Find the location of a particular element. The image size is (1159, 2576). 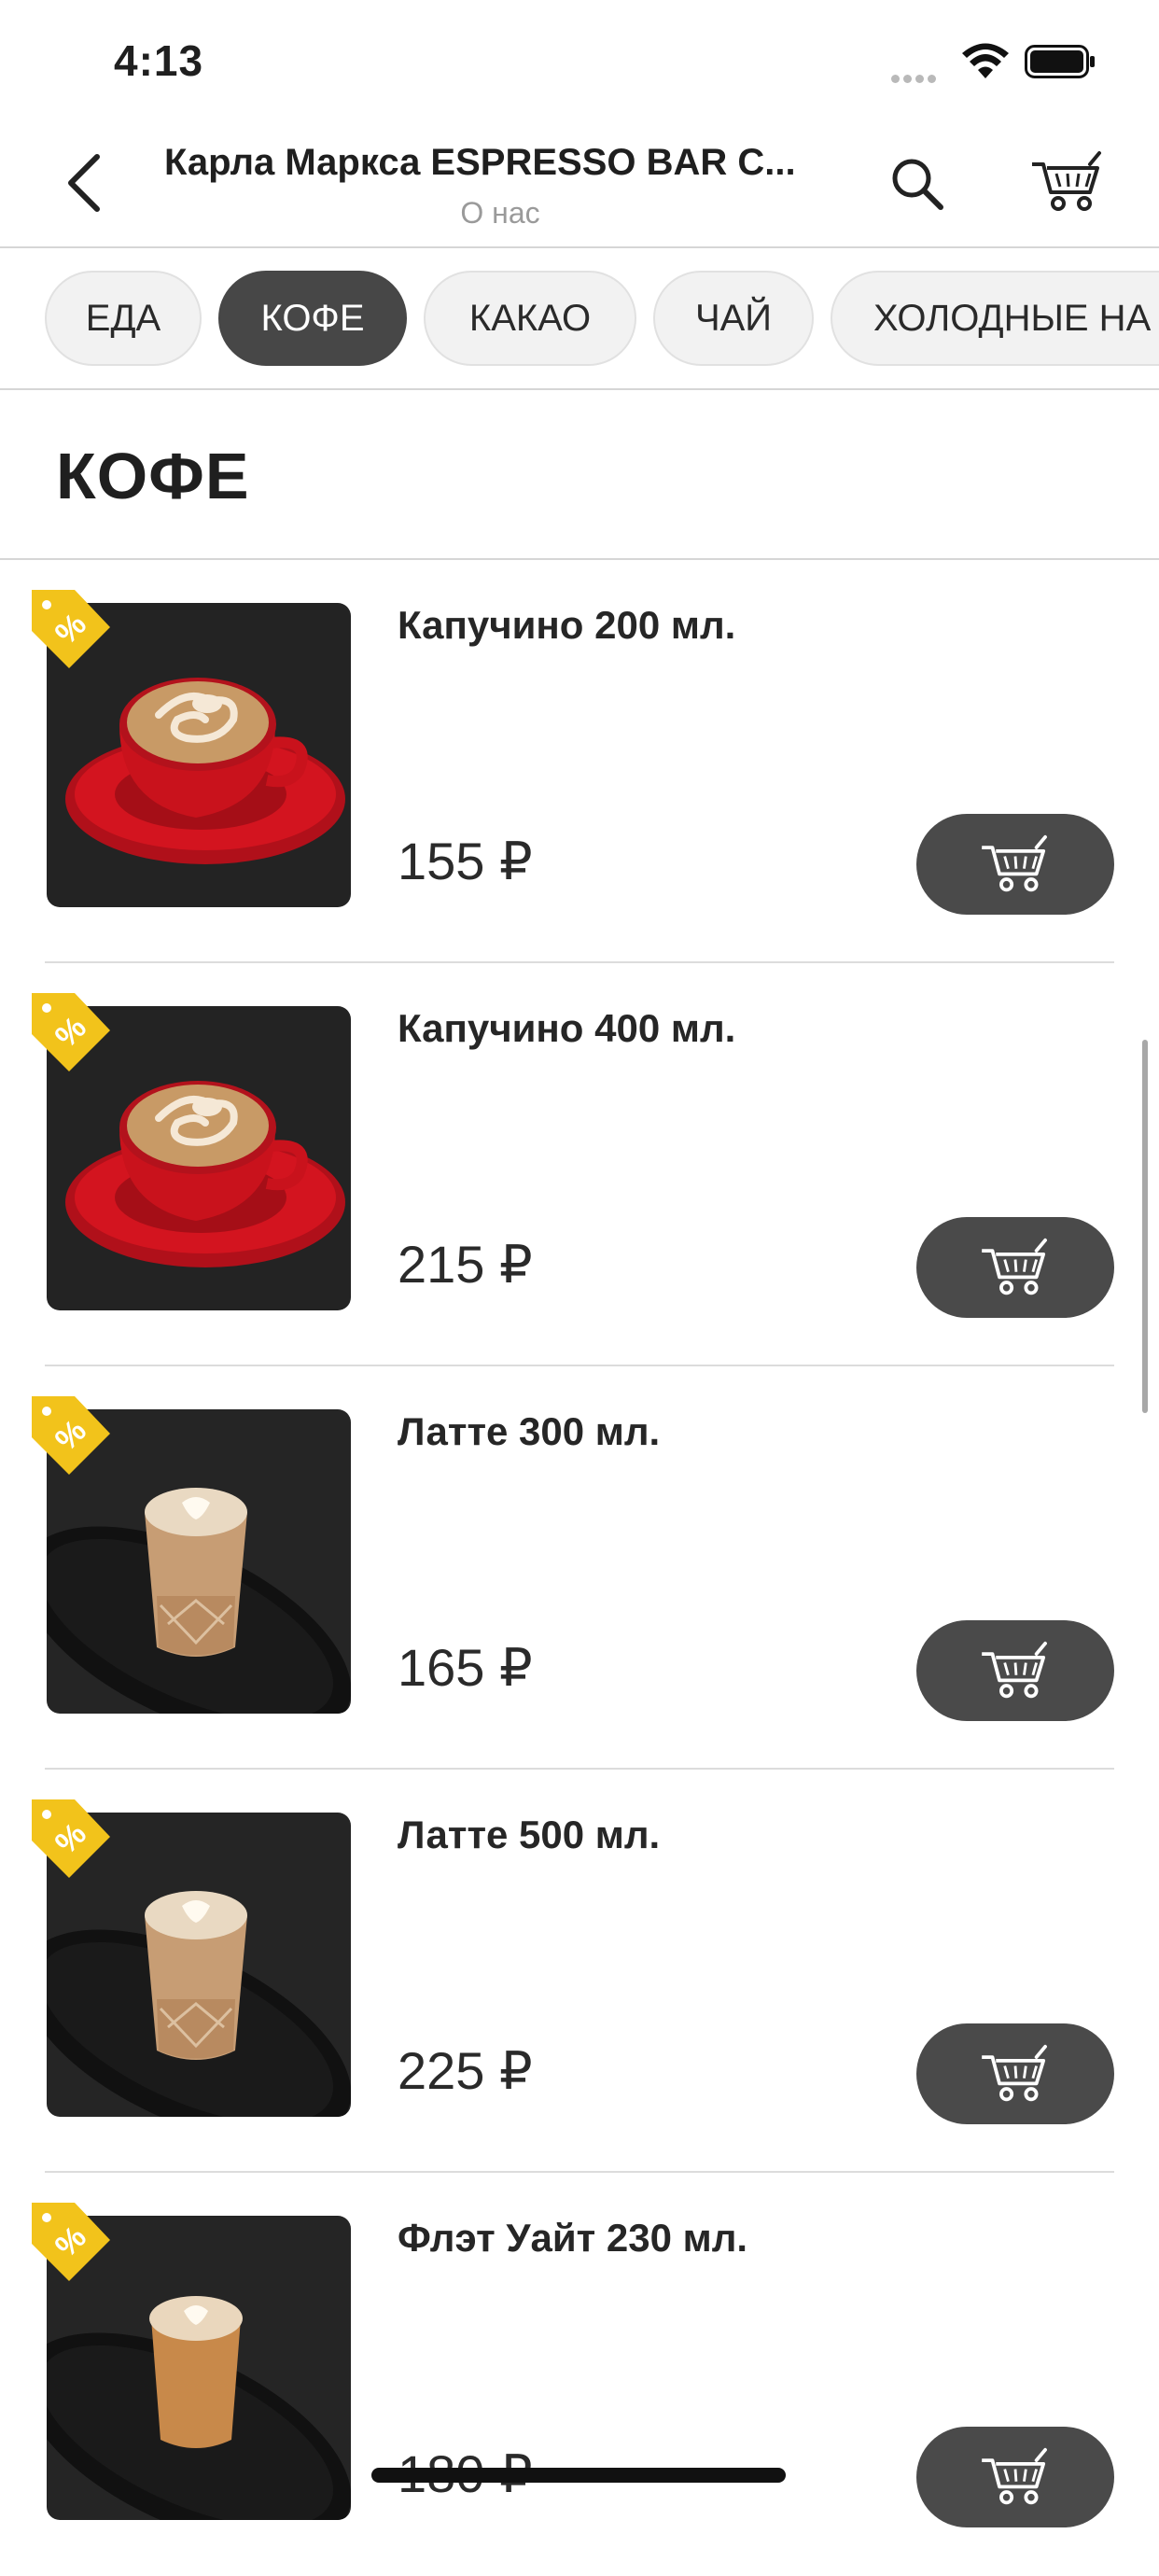

section-title: КОФЕ is located at coordinates (153, 476).